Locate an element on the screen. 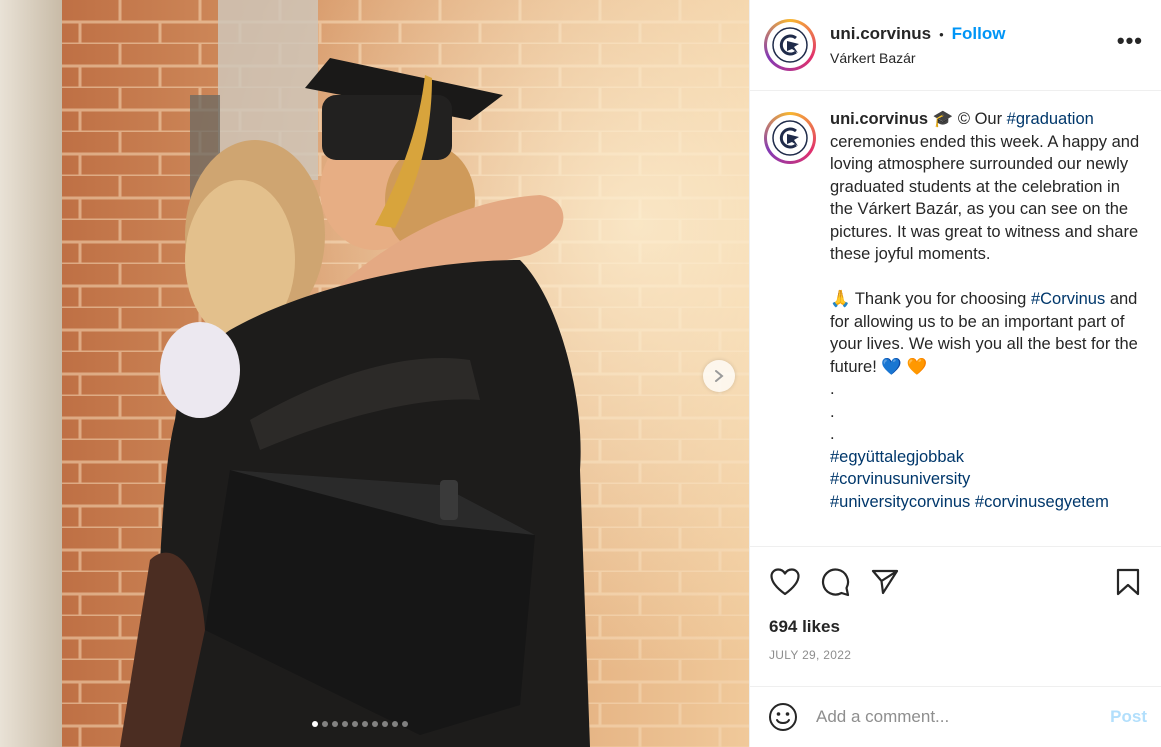  more-options-button: ••• is located at coordinates (1130, 41).